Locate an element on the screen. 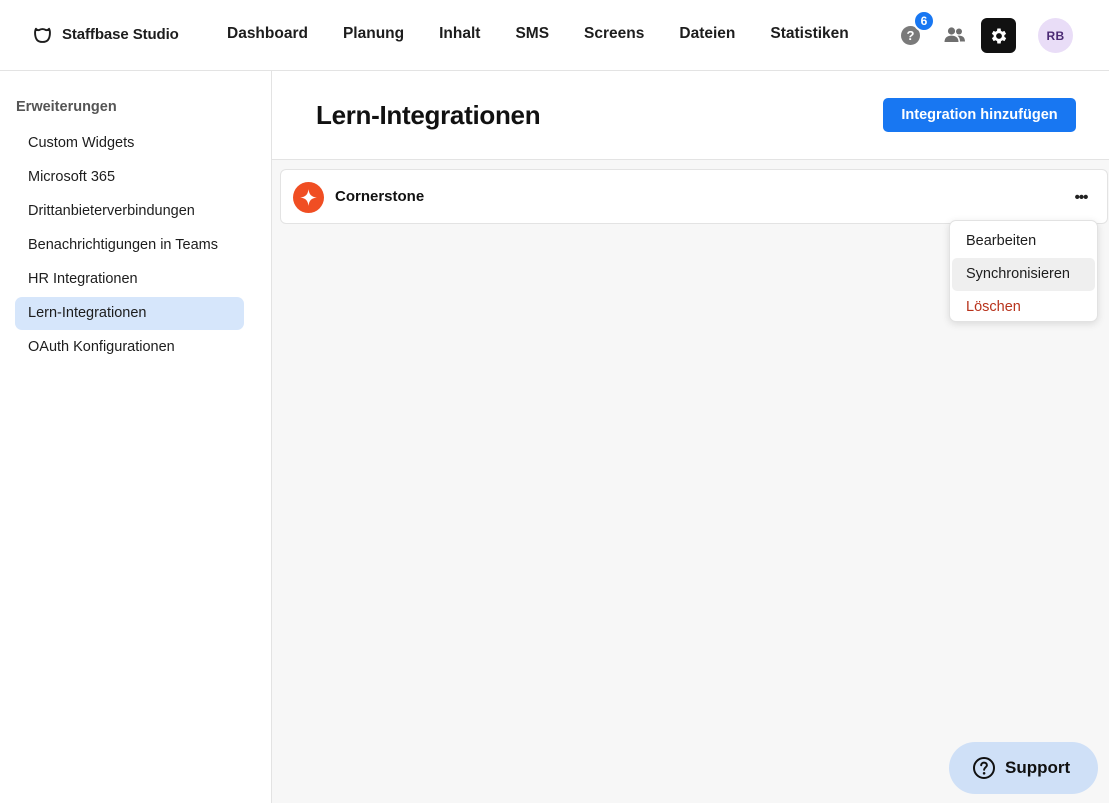 This screenshot has height=803, width=1109. menu-item-bearbeiten: Bearbeiten is located at coordinates (1023, 241).